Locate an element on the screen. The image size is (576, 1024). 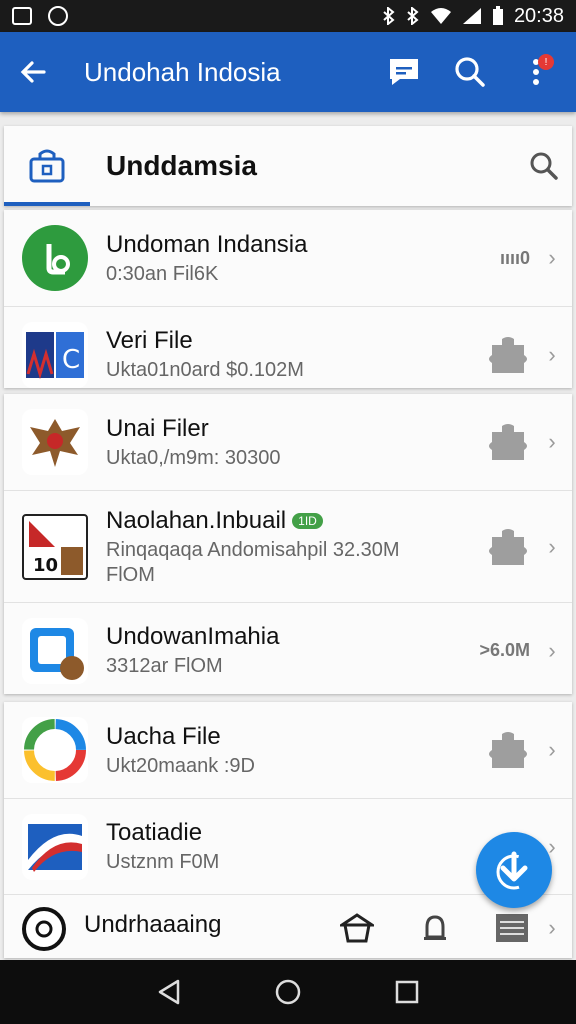
category-search-button is located at coordinates (544, 166).